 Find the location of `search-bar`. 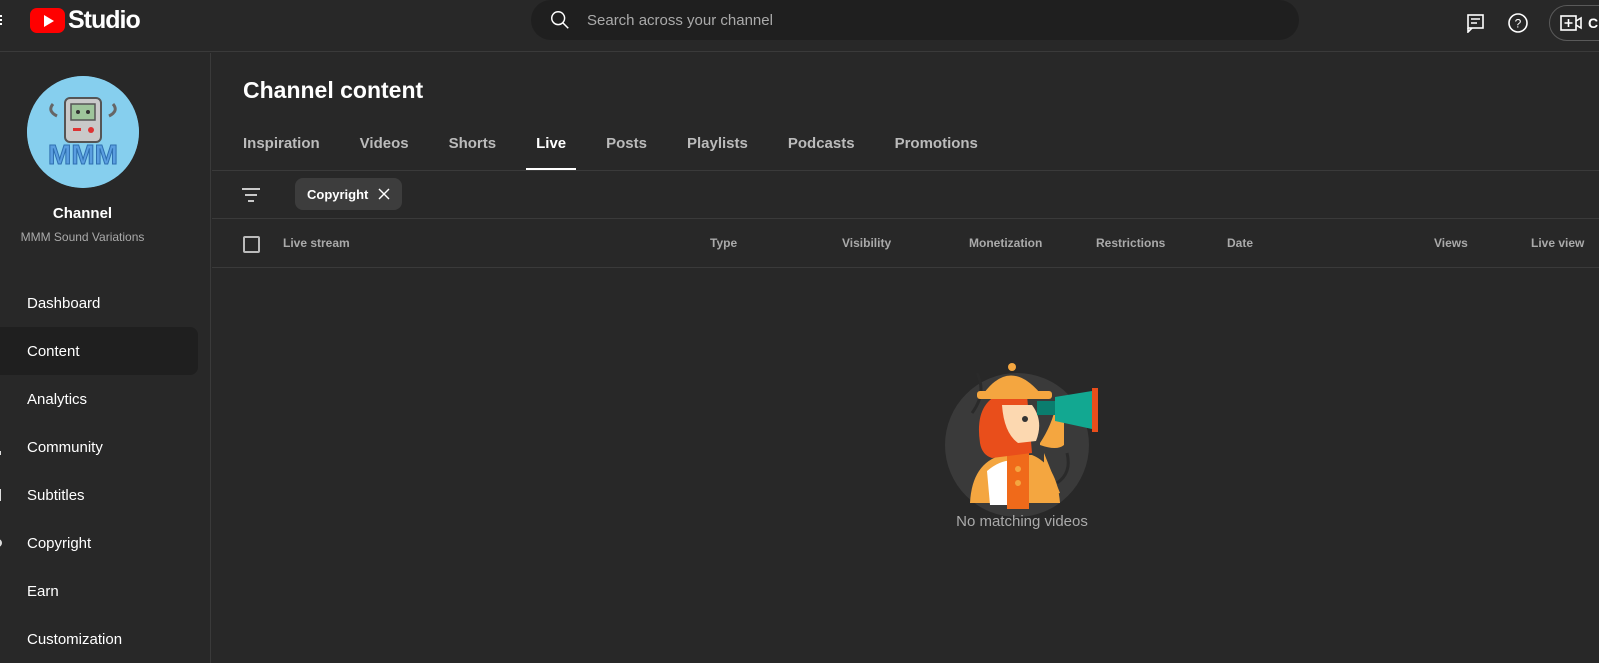

search-bar is located at coordinates (915, 20).